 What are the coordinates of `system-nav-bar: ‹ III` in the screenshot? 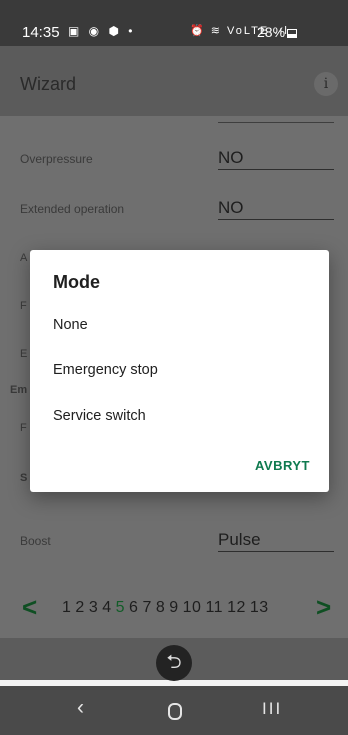 It's located at (174, 710).